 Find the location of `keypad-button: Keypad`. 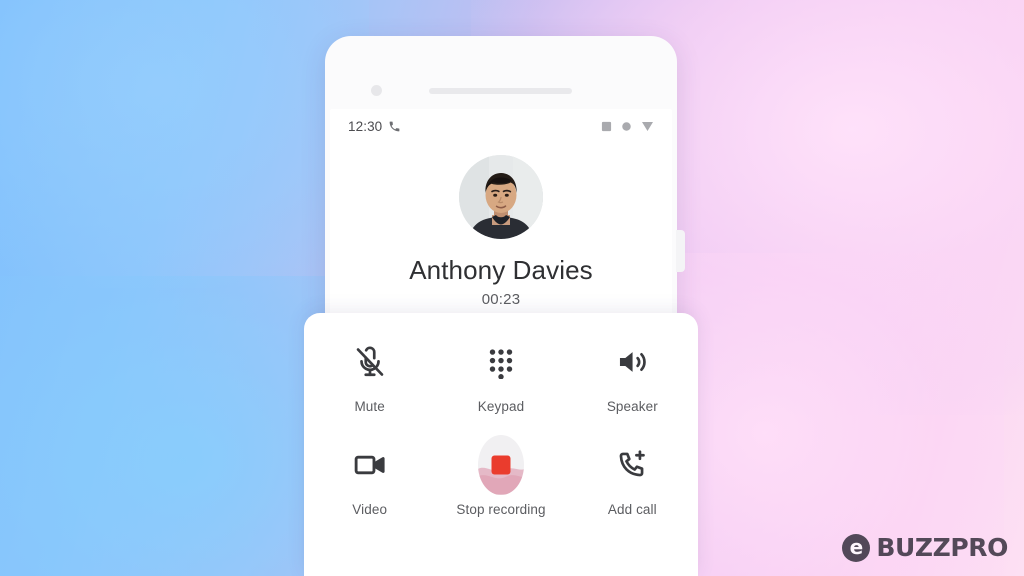

keypad-button: Keypad is located at coordinates (500, 376).